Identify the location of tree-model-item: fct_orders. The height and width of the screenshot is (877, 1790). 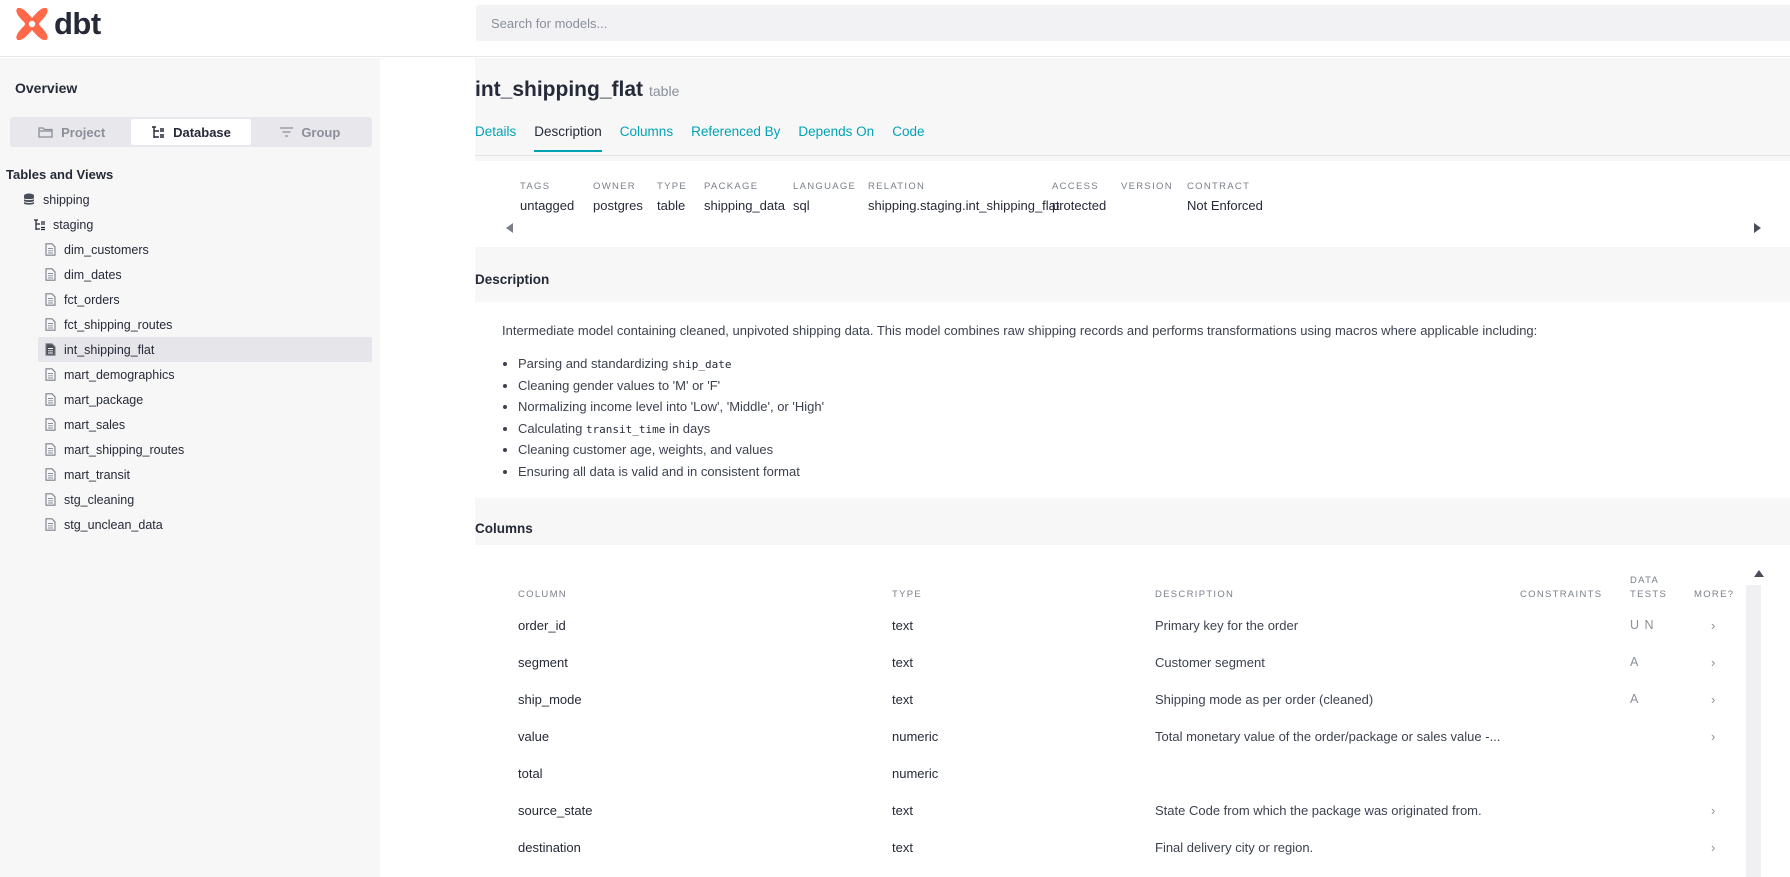
(190, 299).